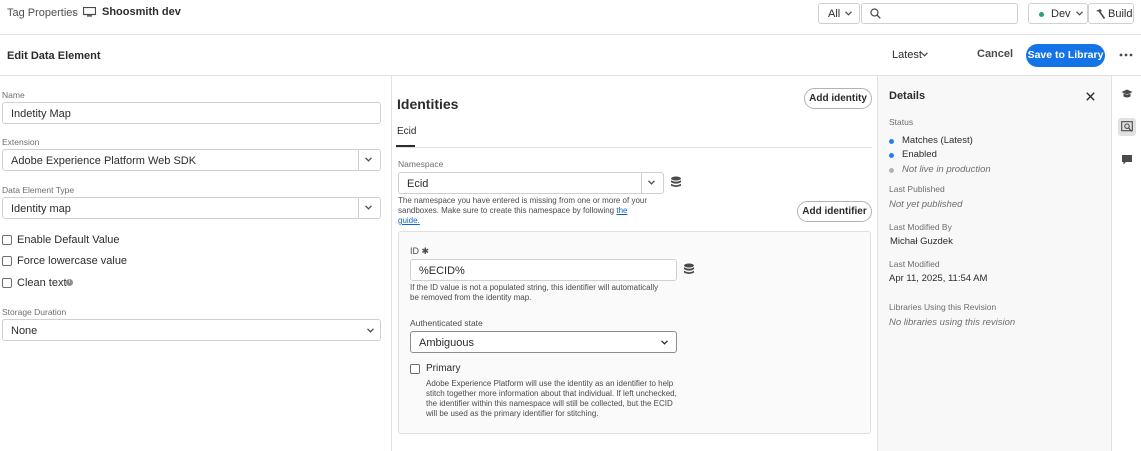 This screenshot has width=1141, height=451. I want to click on version-label: Latest, so click(907, 55).